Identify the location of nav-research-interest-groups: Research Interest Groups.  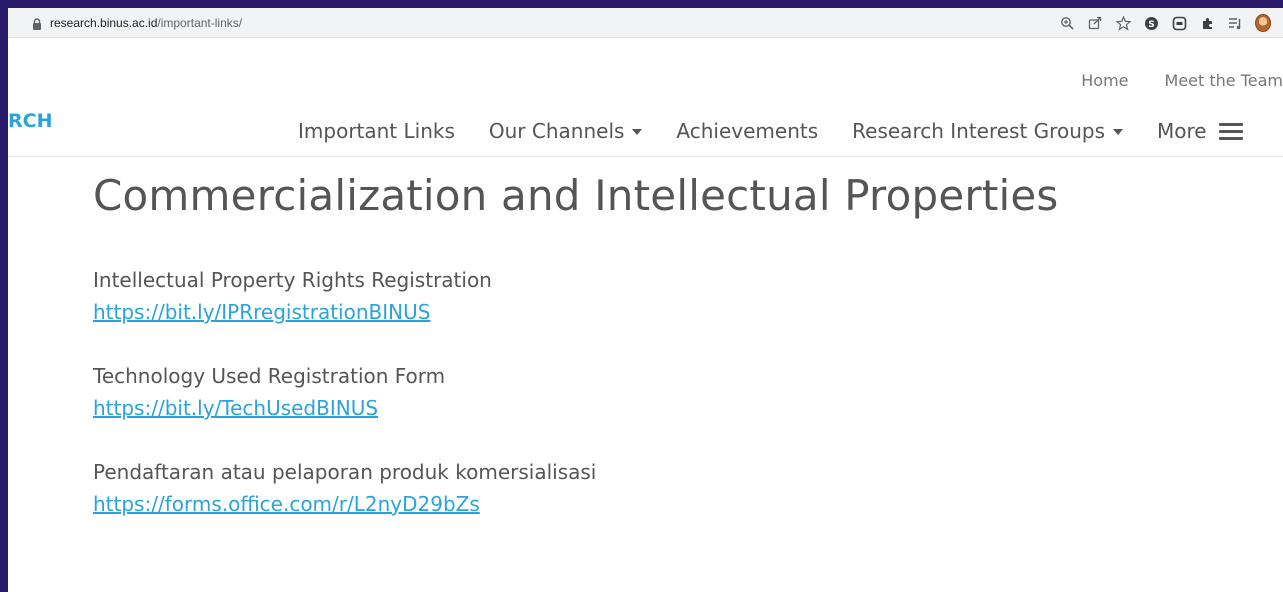
(987, 131).